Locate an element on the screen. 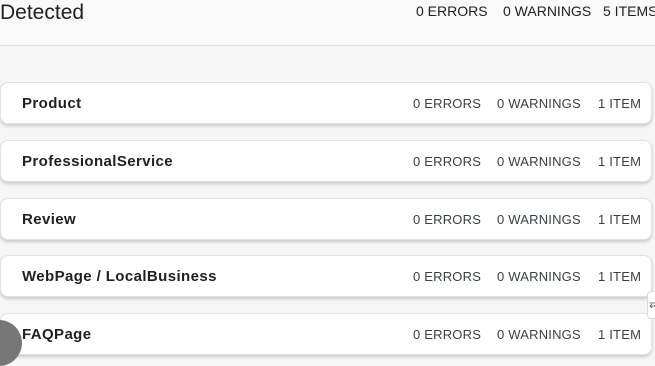 This screenshot has width=655, height=366. item-type-name: ProfessionalService is located at coordinates (98, 161).